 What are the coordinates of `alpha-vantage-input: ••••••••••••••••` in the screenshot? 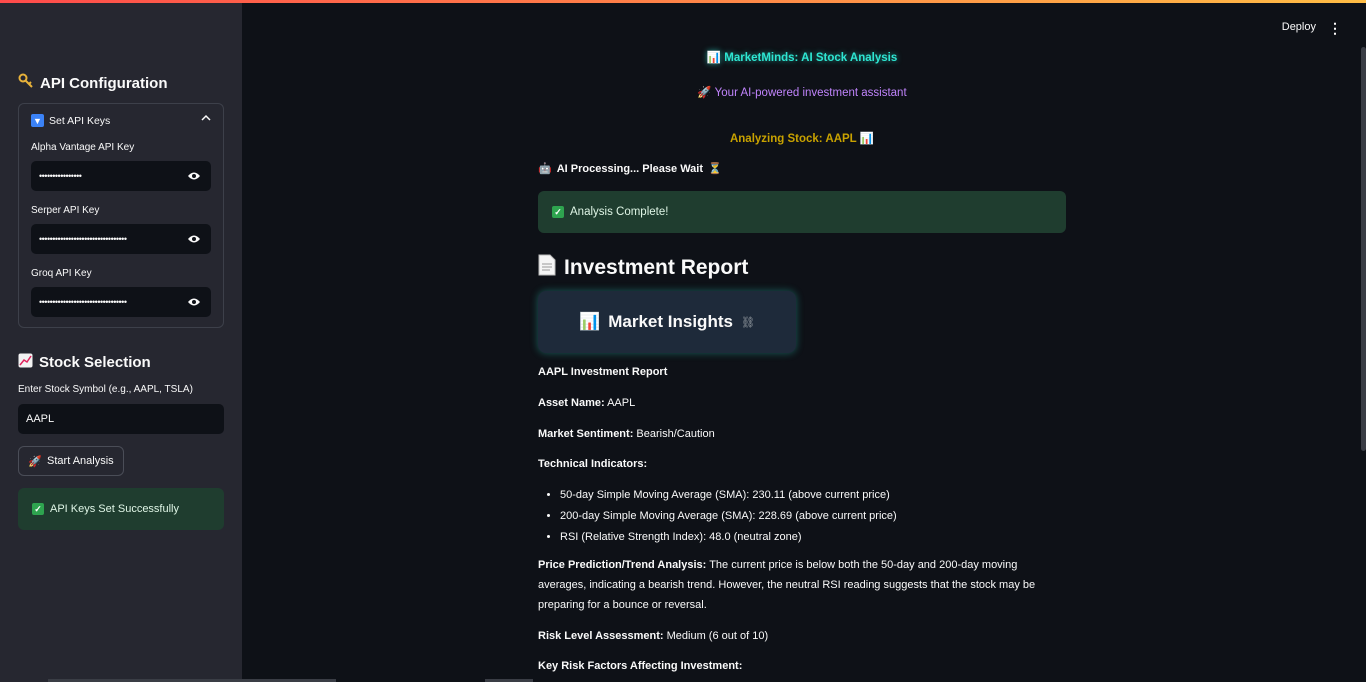 It's located at (121, 176).